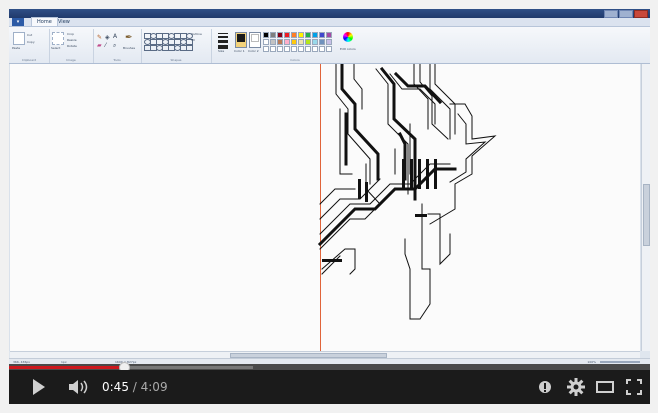 The width and height of the screenshot is (658, 413). Describe the element at coordinates (329, 17) in the screenshot. I see `paint-title-bar` at that location.